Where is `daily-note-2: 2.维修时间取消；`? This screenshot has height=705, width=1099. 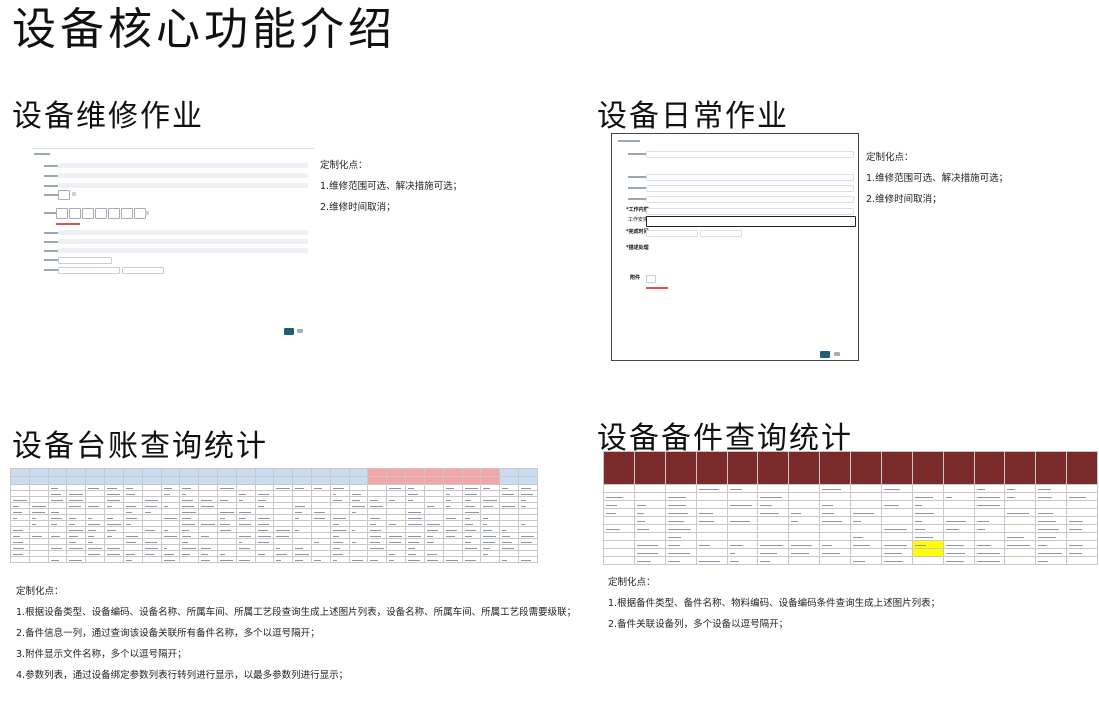 daily-note-2: 2.维修时间取消； is located at coordinates (937, 199).